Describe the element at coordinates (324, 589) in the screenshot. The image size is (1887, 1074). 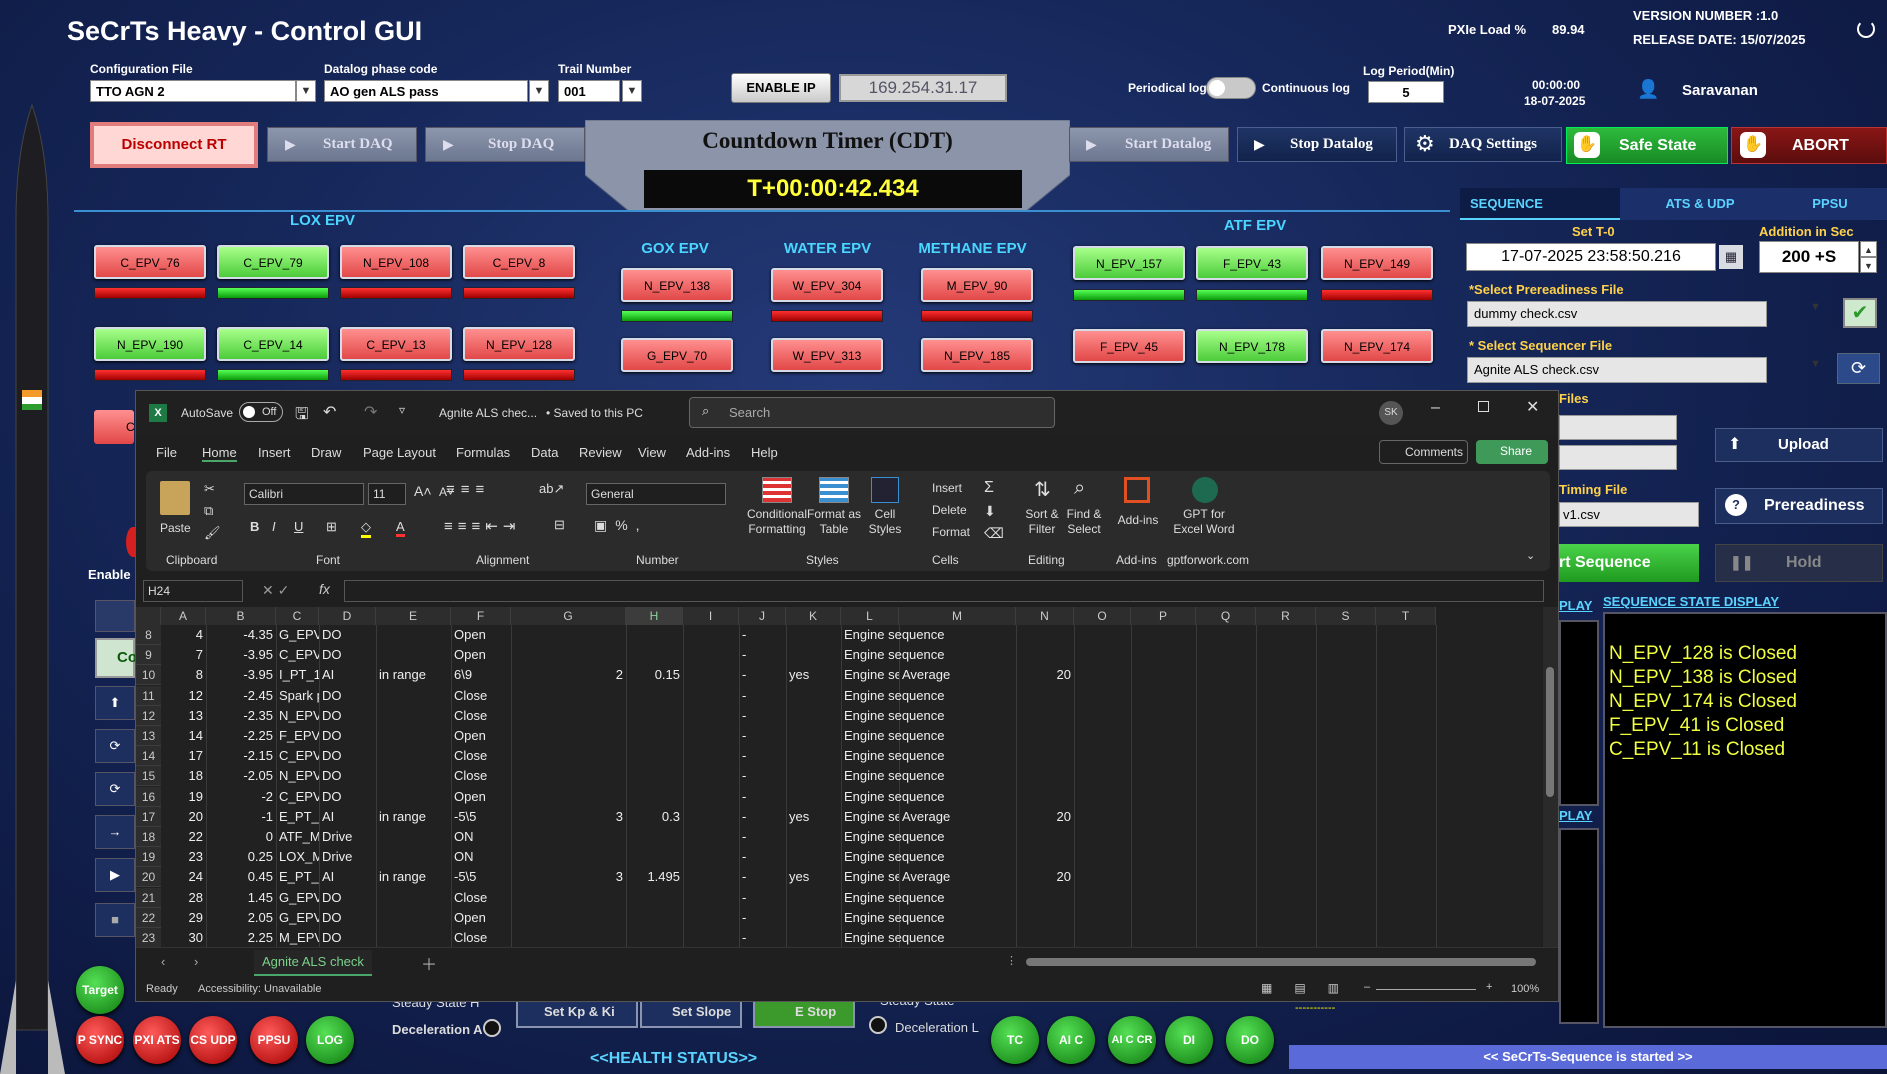
I see `function-icon: fx` at that location.